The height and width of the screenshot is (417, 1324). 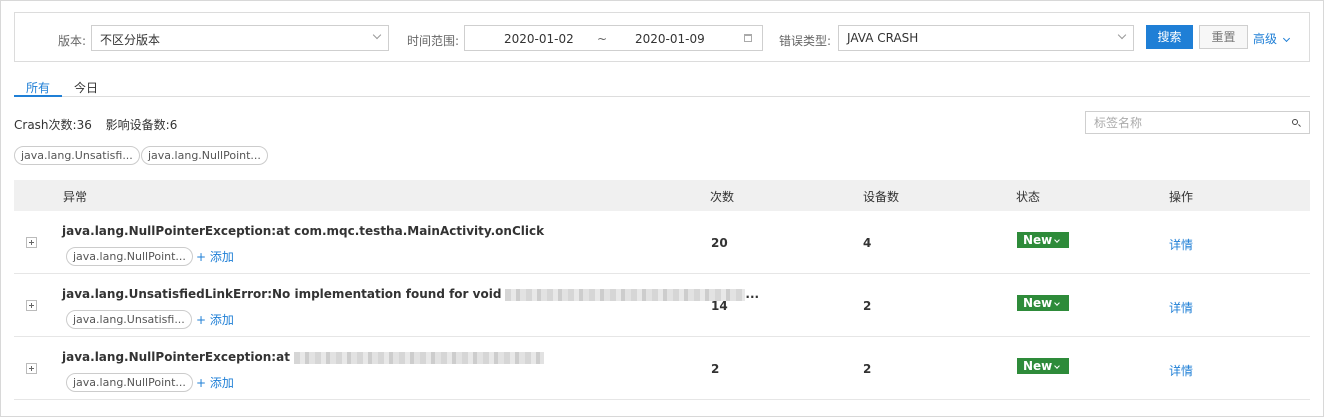 I want to click on date-range-picker: 2020-01-02 ~ 2020-01-09, so click(x=613, y=38).